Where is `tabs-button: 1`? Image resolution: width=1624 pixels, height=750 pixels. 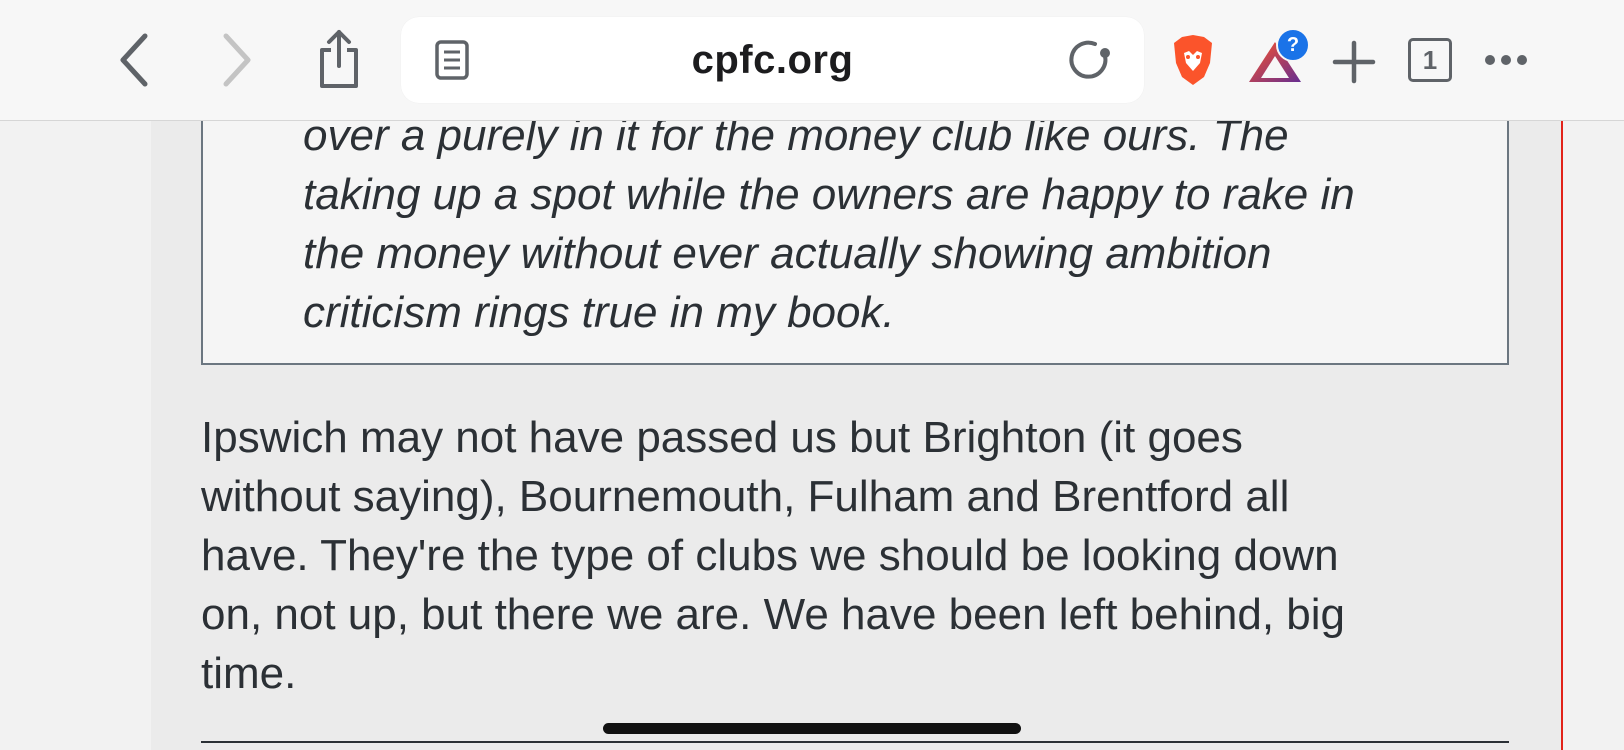
tabs-button: 1 is located at coordinates (1430, 60).